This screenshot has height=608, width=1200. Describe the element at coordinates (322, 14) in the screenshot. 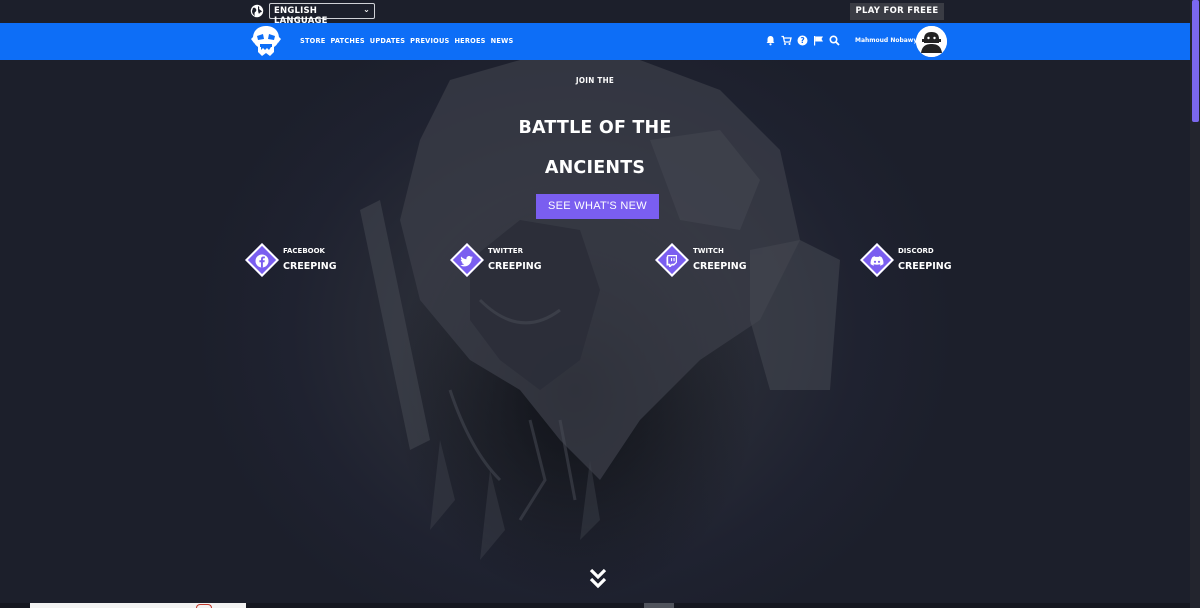

I see `language-select: ENGLISH LANGUAGE ⌄` at that location.